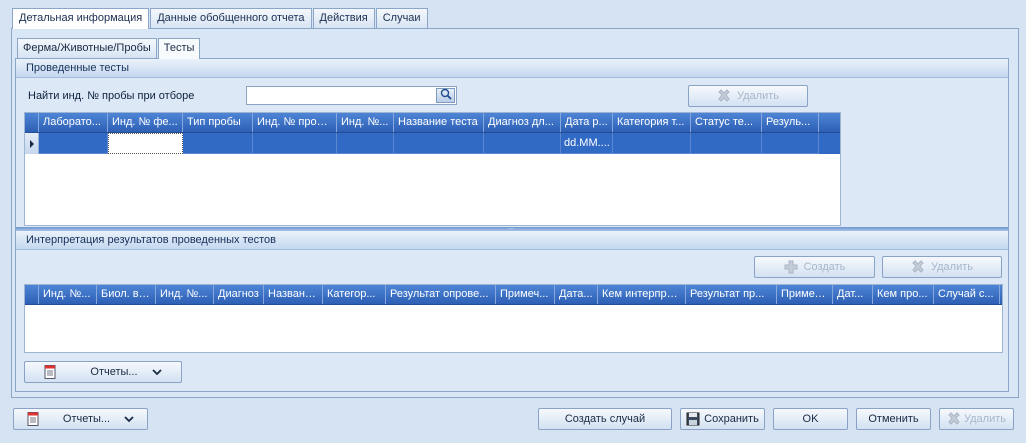 This screenshot has height=443, width=1026. Describe the element at coordinates (73, 143) in the screenshot. I see `cell-laboratory` at that location.